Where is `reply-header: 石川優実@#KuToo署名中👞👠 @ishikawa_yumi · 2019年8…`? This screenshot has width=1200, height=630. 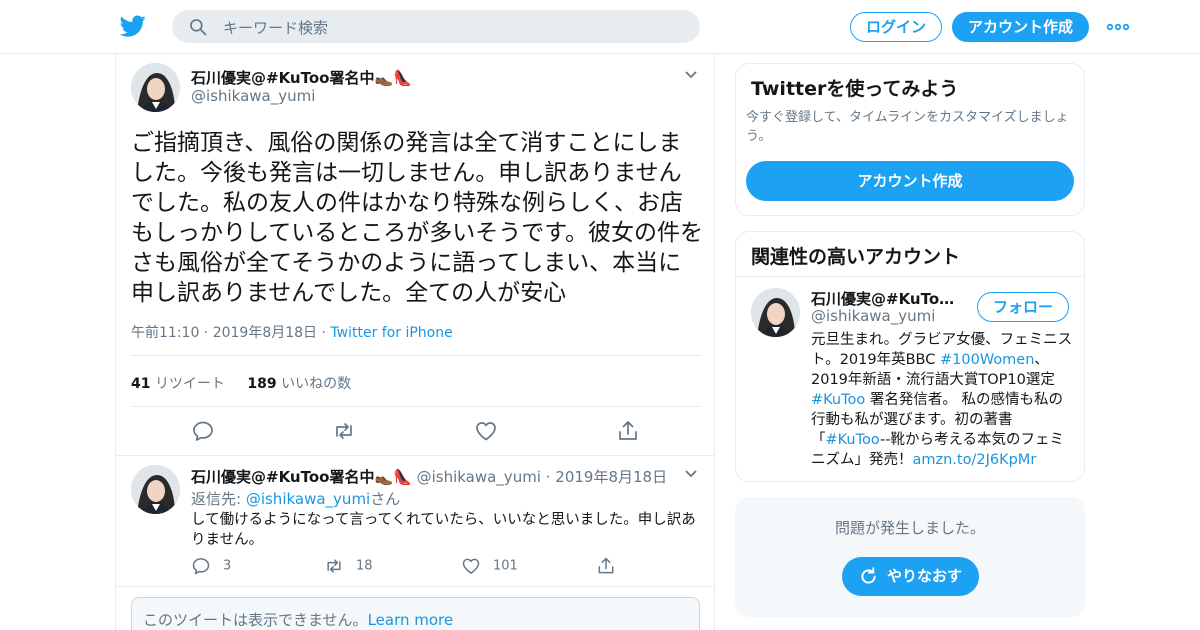
reply-header: 石川優実@#KuToo署名中👞👠 @ishikawa_yumi · 2019年8… is located at coordinates (429, 476).